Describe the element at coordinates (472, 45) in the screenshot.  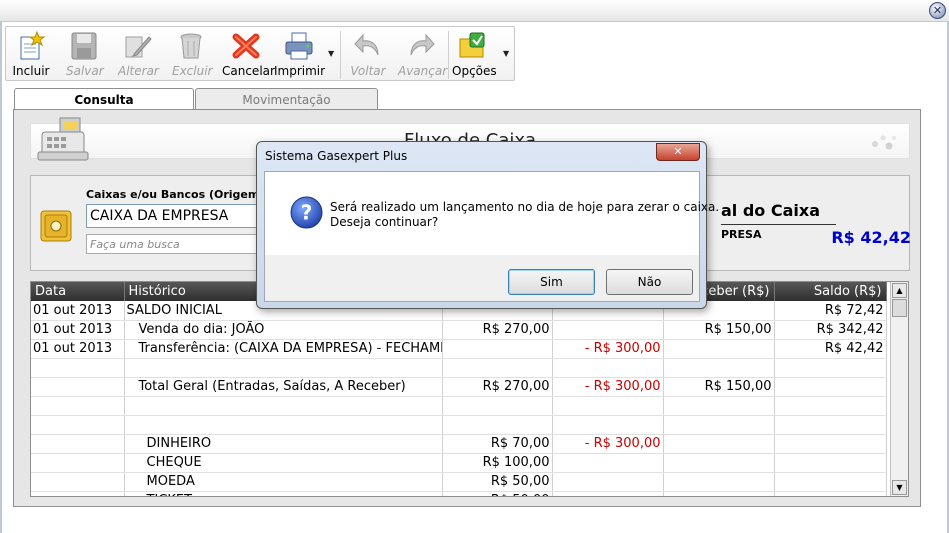
I see `folder-options-icon` at that location.